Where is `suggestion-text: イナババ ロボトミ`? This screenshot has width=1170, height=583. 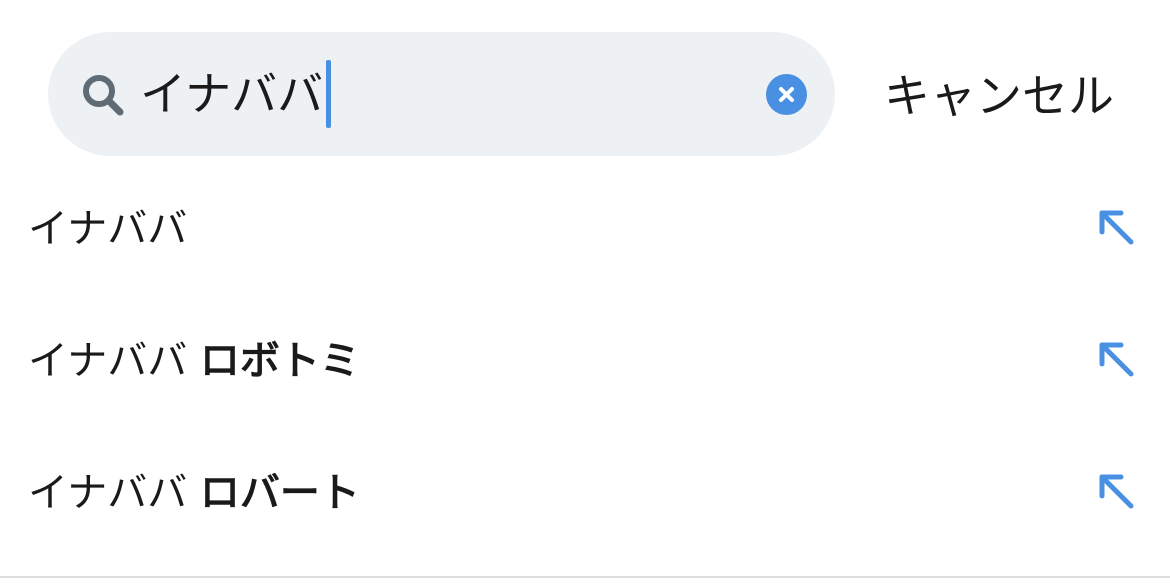
suggestion-text: イナババ ロボトミ is located at coordinates (194, 361).